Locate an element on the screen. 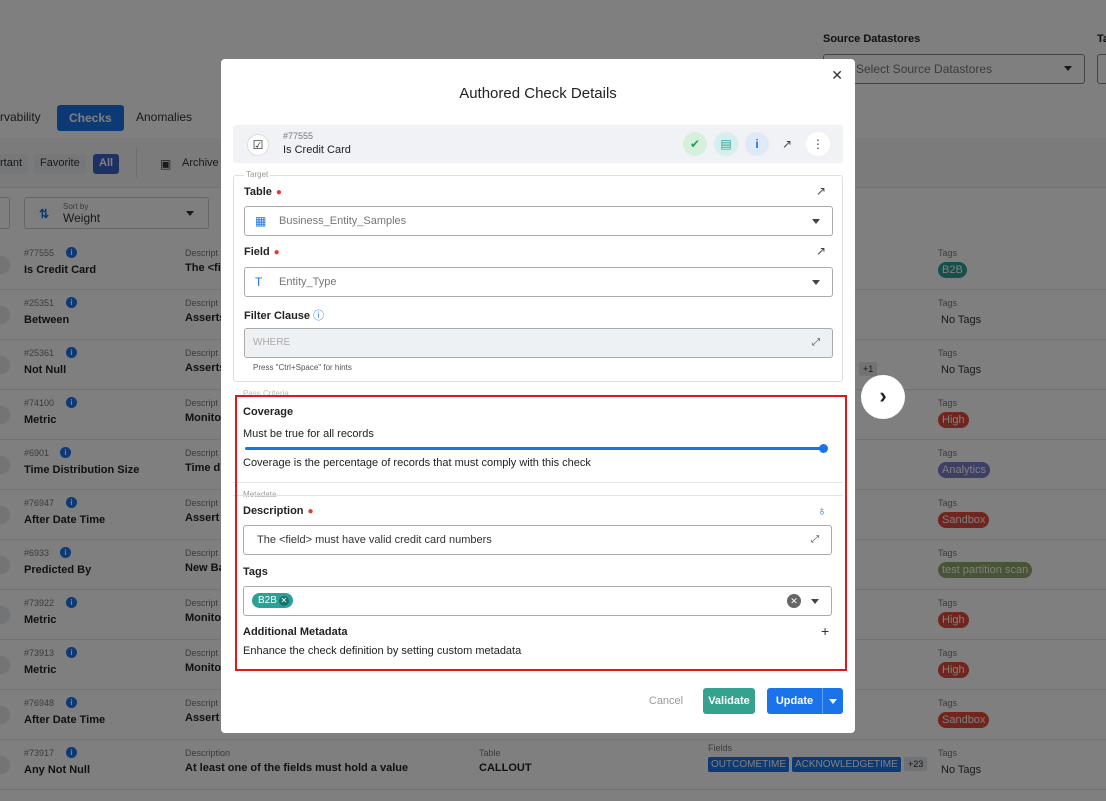 The height and width of the screenshot is (801, 1106). table-label: Table ● is located at coordinates (263, 192).